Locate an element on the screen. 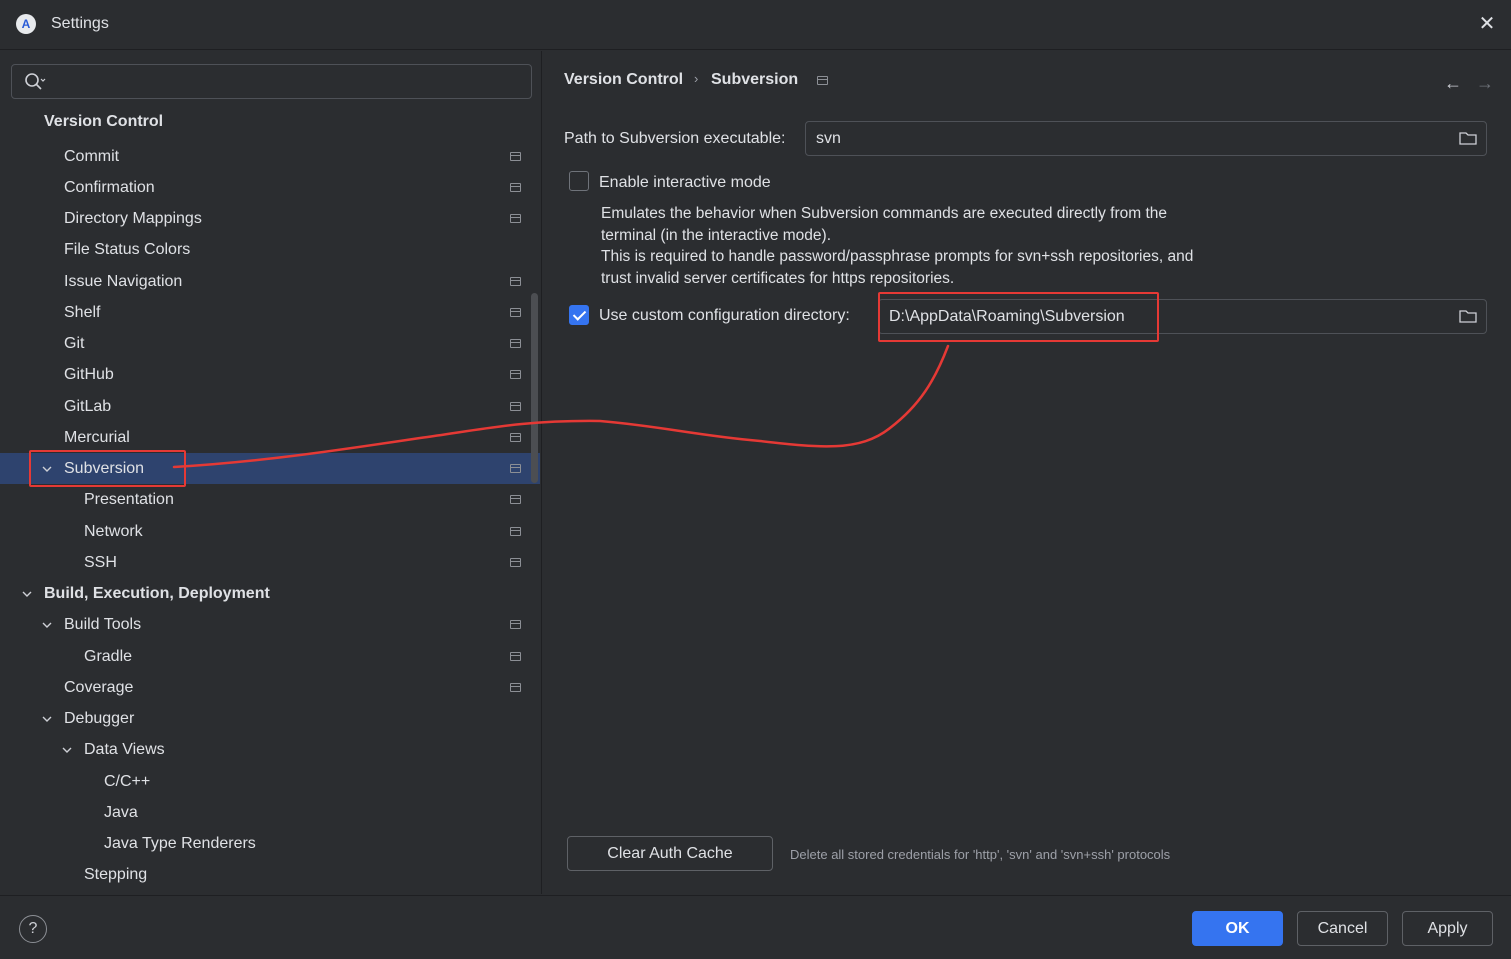 Image resolution: width=1511 pixels, height=959 pixels. window-title: Settings is located at coordinates (80, 23).